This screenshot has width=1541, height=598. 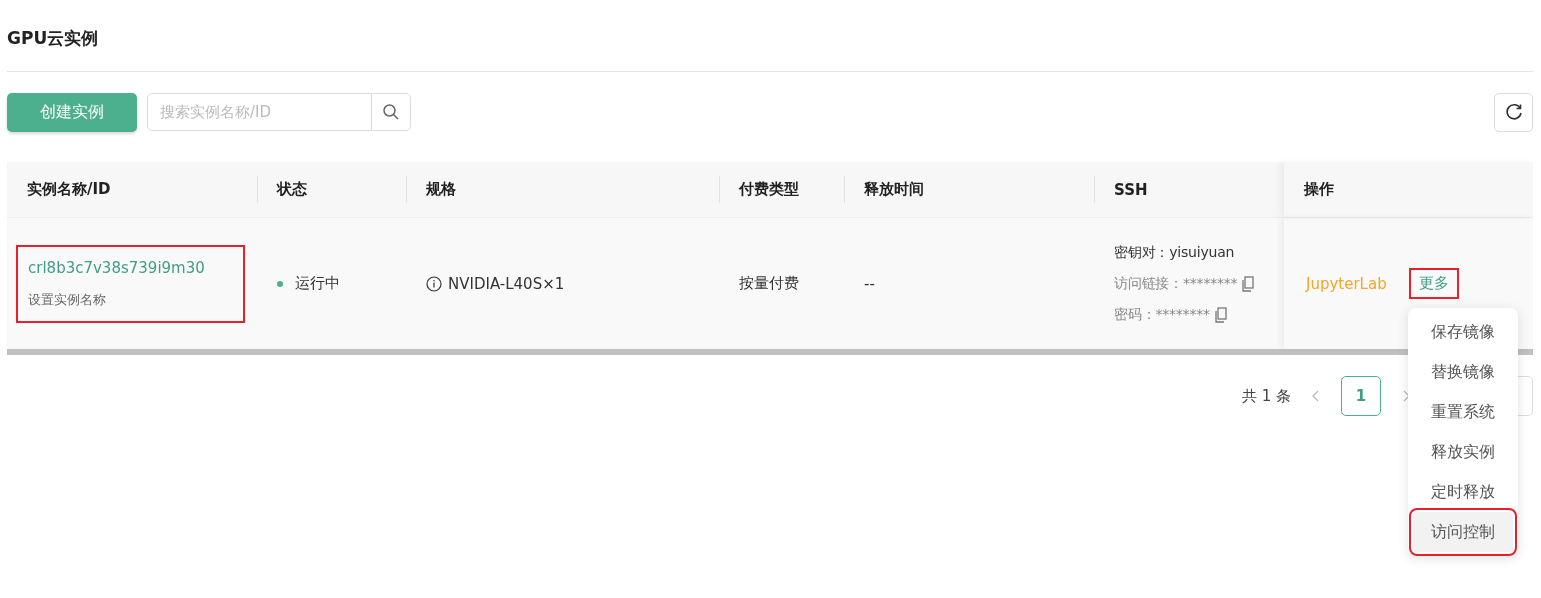 I want to click on menu-item: 重置系统, so click(x=1463, y=412).